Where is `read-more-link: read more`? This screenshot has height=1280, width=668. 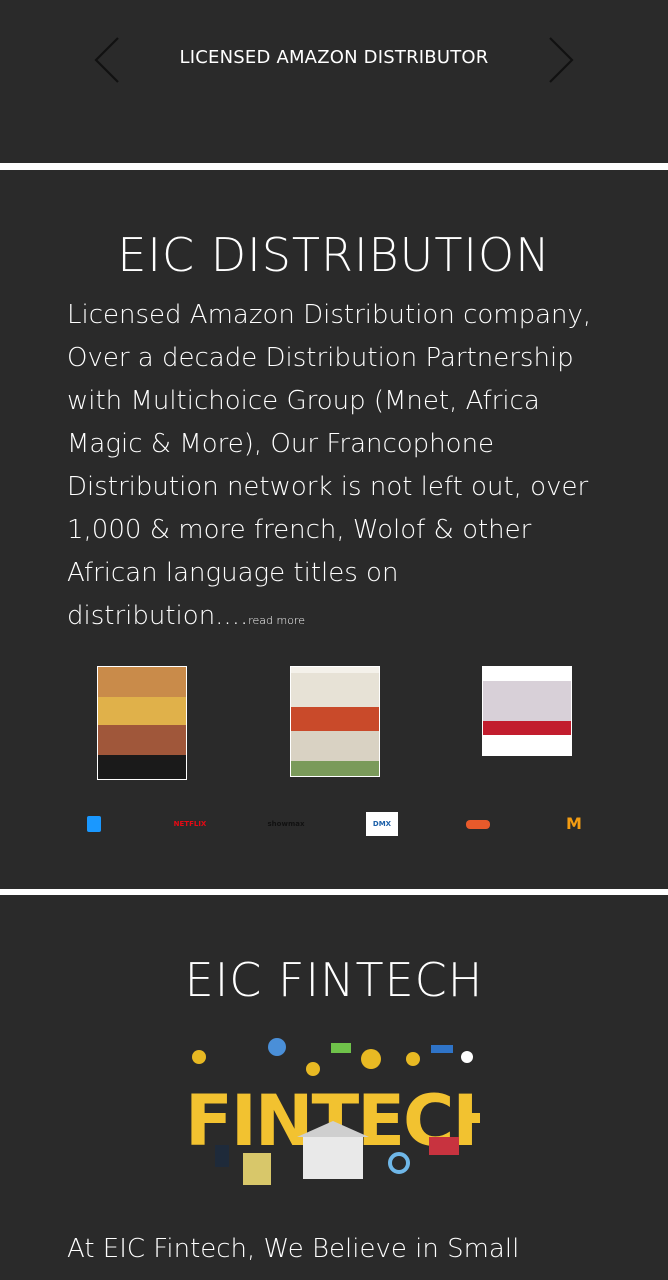 read-more-link: read more is located at coordinates (276, 620).